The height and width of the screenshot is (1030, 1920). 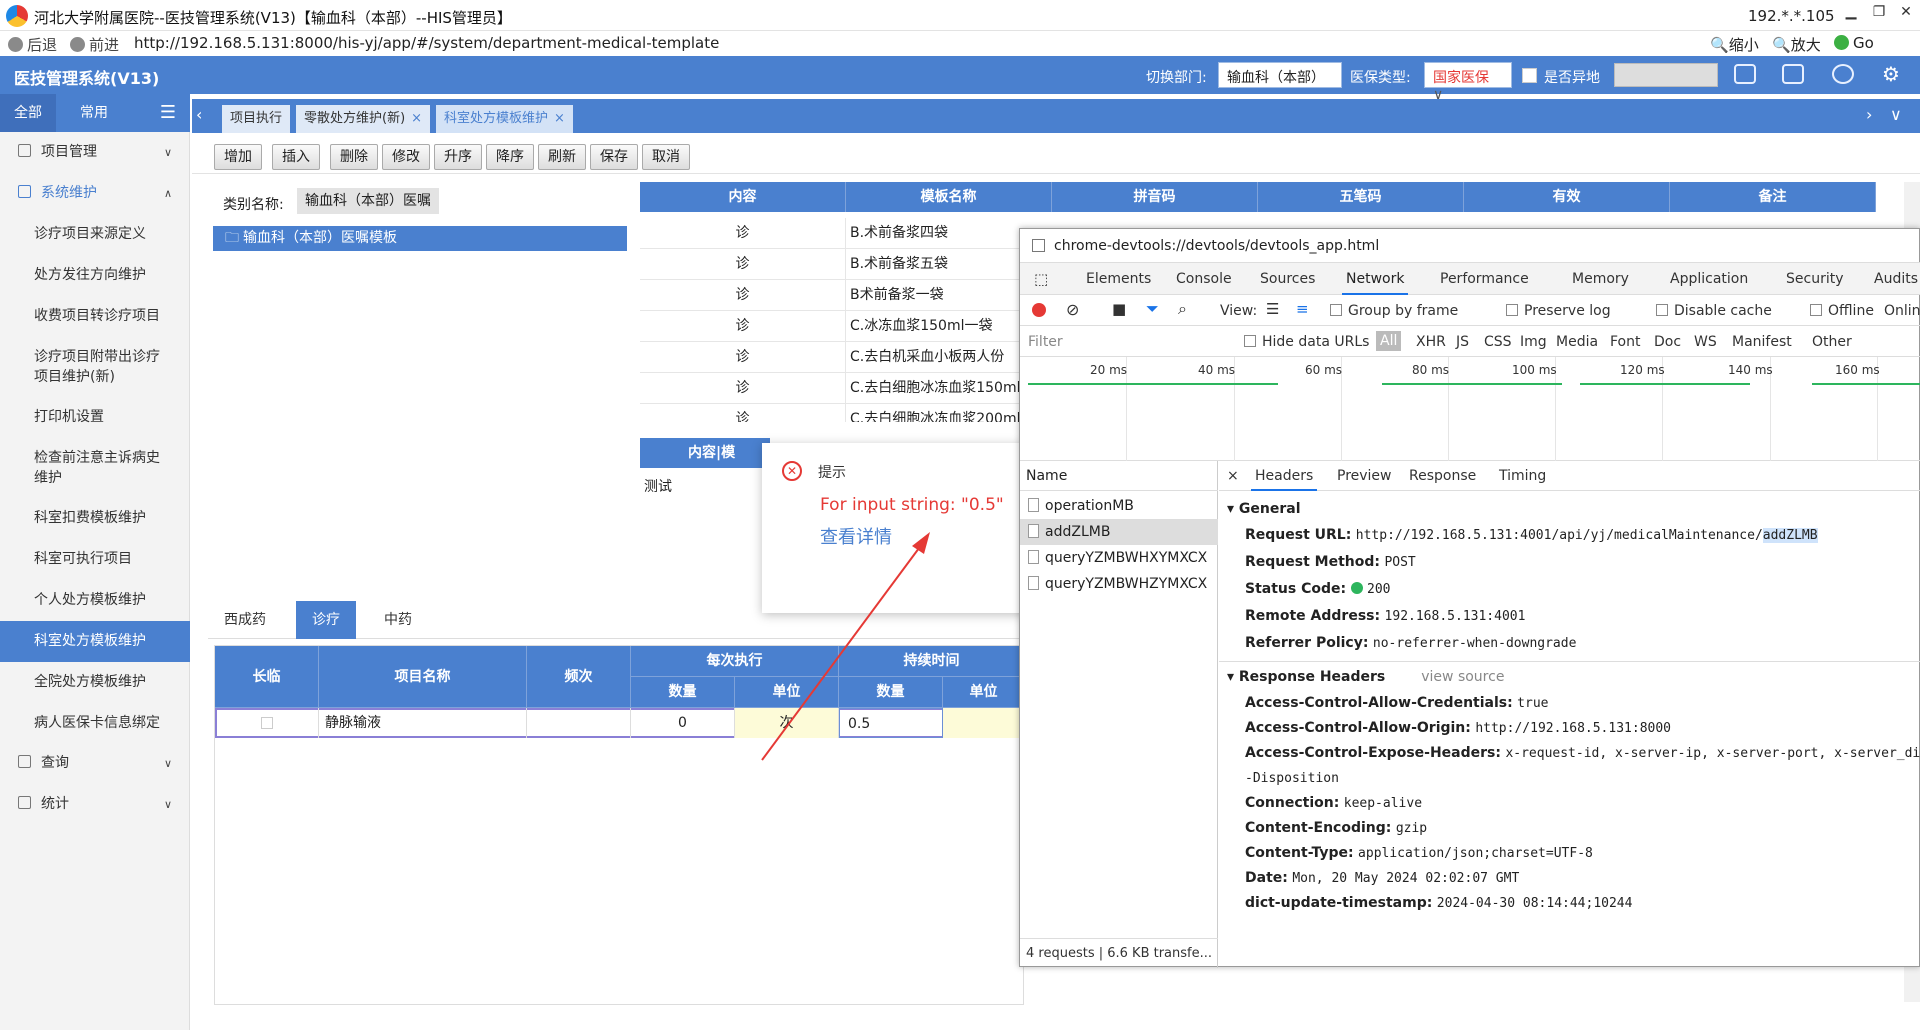 I want to click on sidebar-item: 处方发往方向维护, so click(x=95, y=275).